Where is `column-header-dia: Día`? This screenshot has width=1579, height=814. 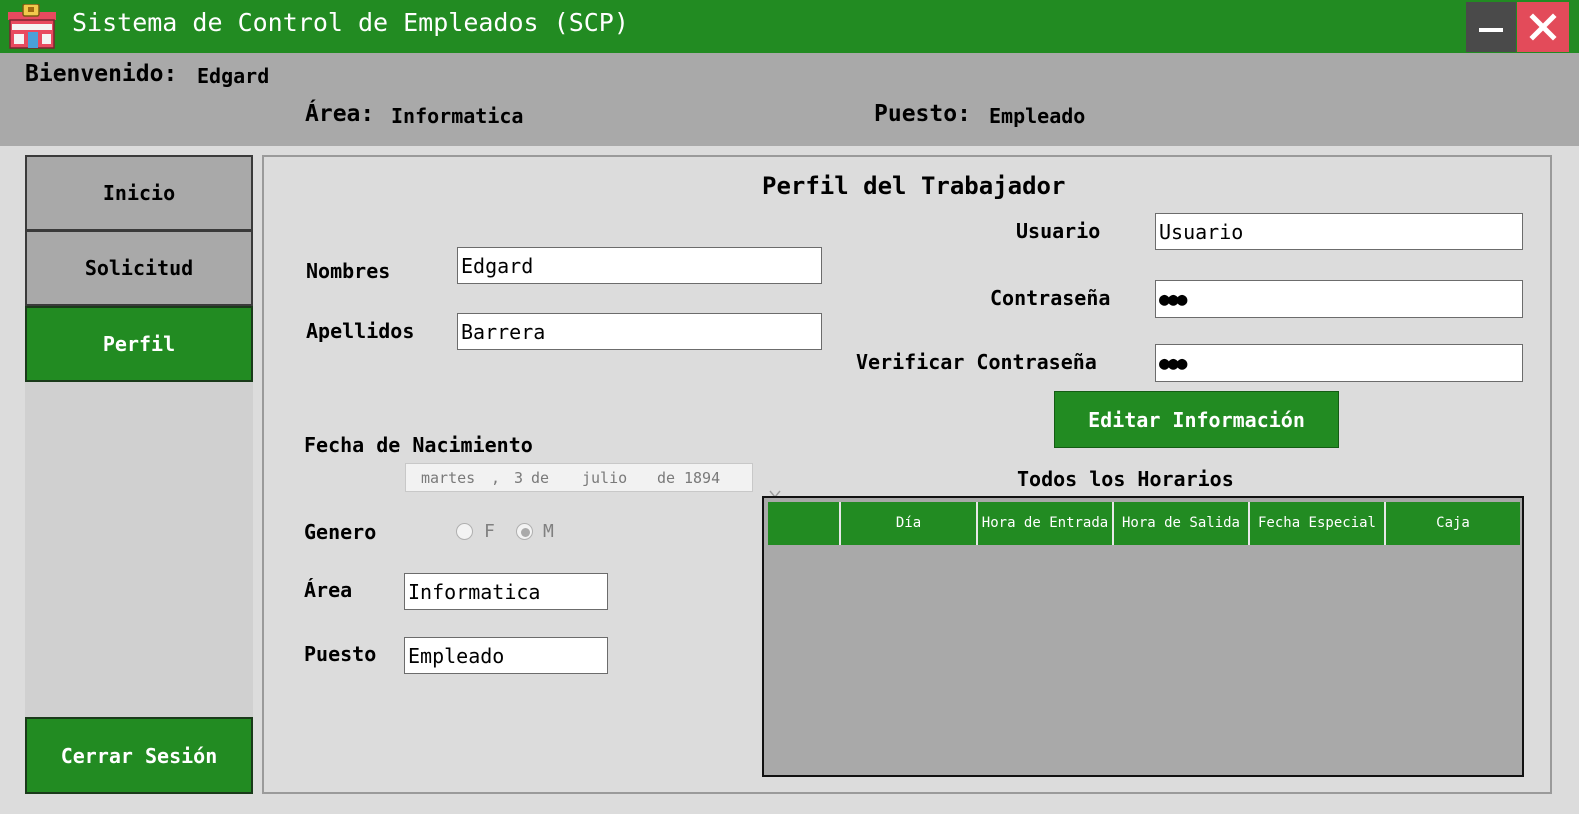 column-header-dia: Día is located at coordinates (909, 523).